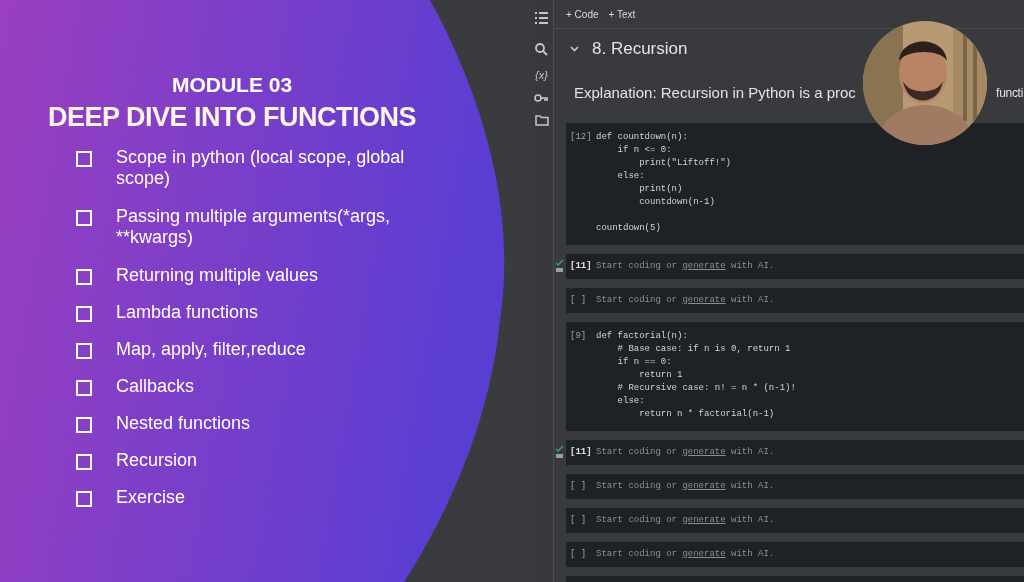 This screenshot has width=1024, height=582. I want to click on code-line: return 1, so click(661, 375).